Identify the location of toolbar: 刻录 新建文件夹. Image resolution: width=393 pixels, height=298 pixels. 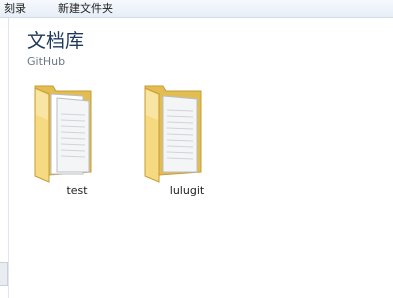
(196, 9).